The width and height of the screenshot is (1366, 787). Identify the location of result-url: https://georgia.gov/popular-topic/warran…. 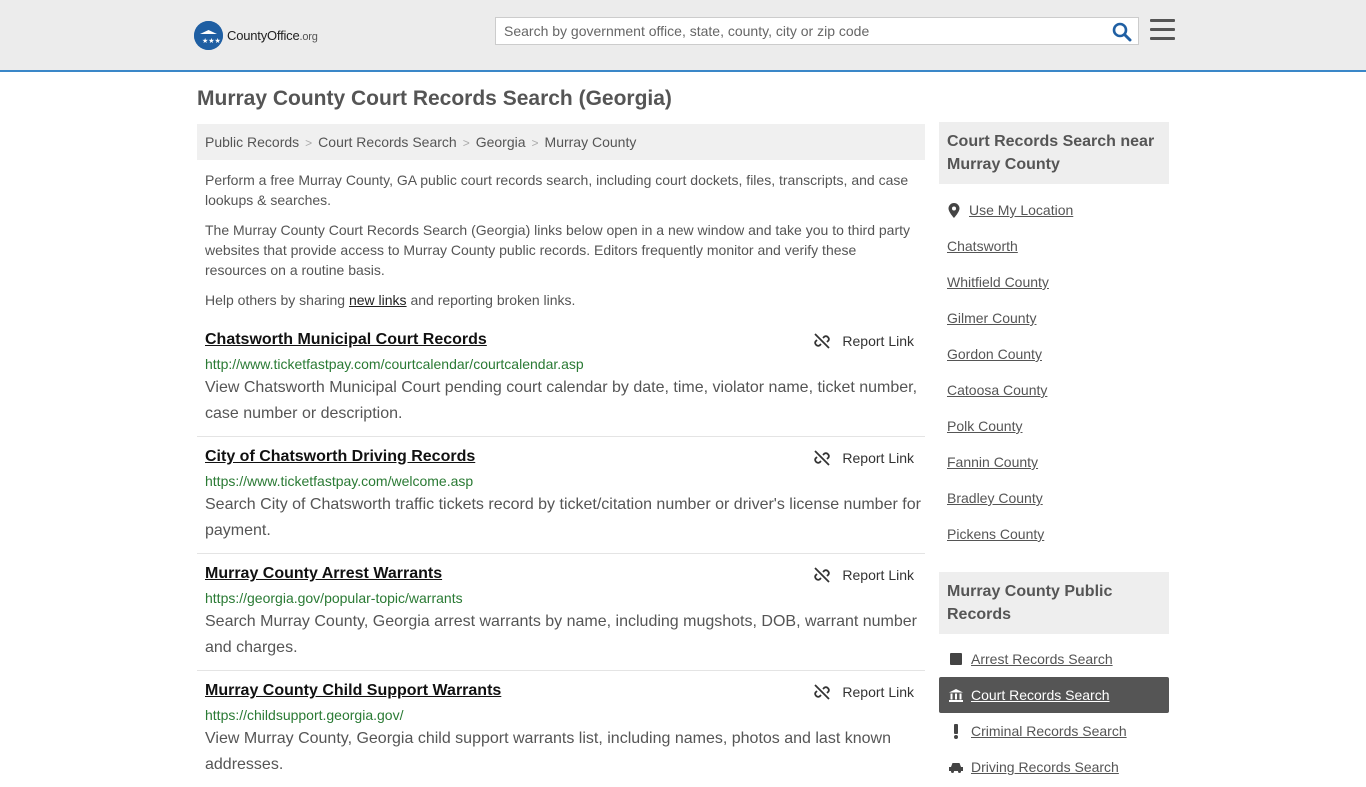
(334, 598).